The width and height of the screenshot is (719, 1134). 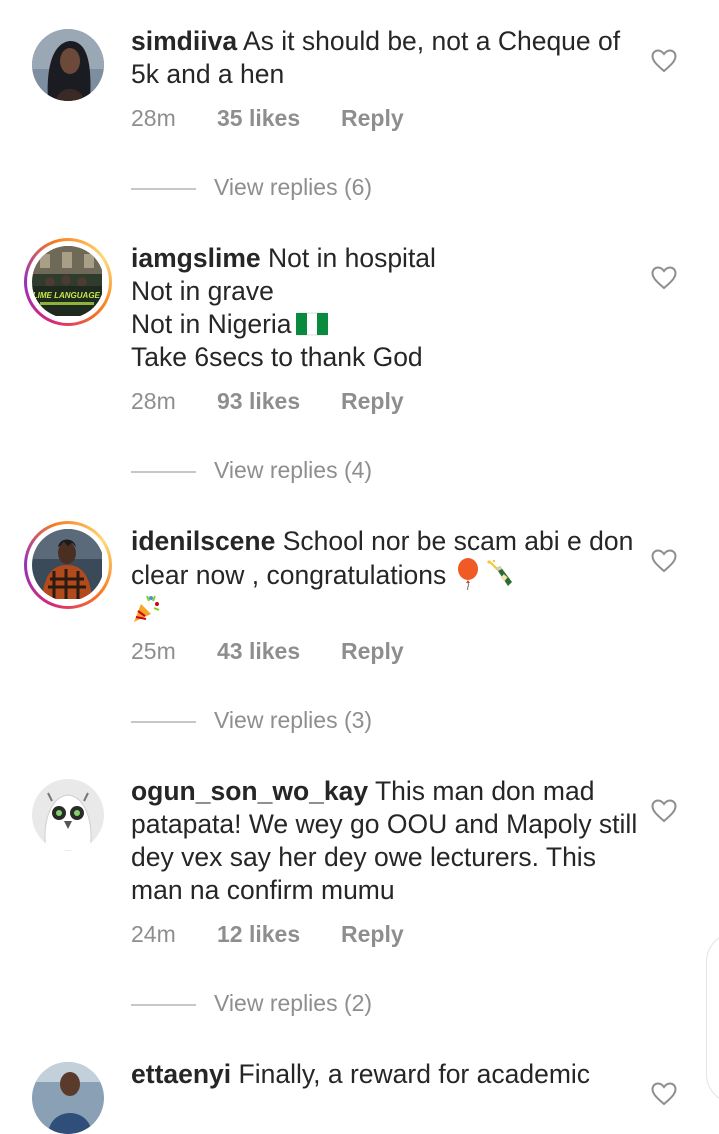 What do you see at coordinates (279, 401) in the screenshot?
I see `likes-count: 93 likes` at bounding box center [279, 401].